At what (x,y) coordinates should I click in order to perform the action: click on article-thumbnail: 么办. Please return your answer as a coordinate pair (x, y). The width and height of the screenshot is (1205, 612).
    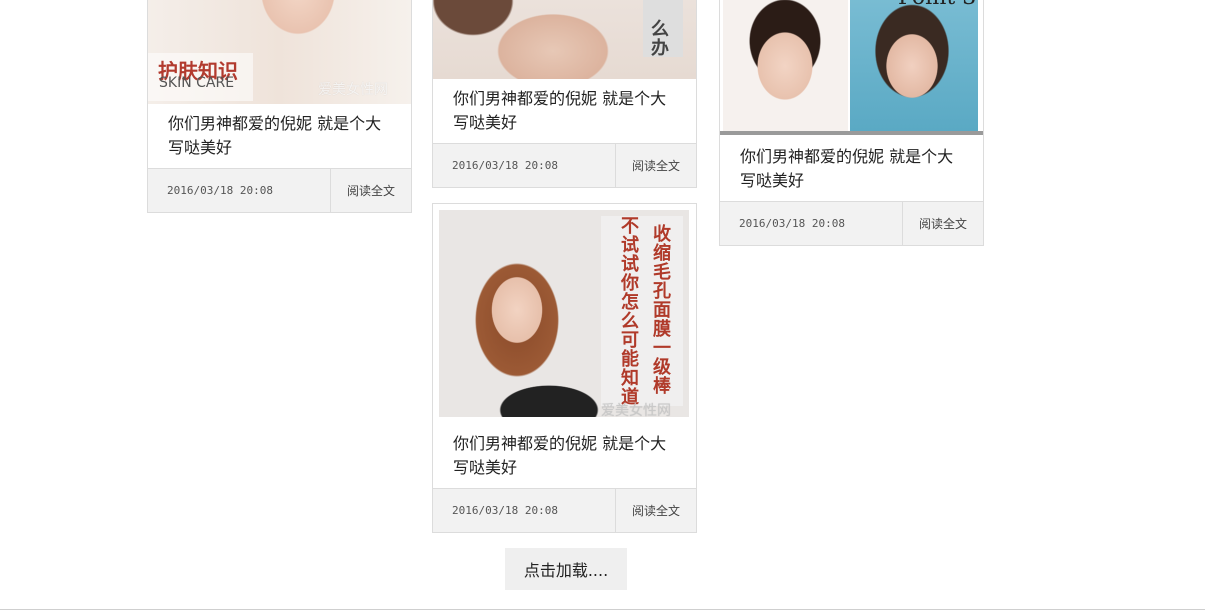
    Looking at the image, I should click on (564, 39).